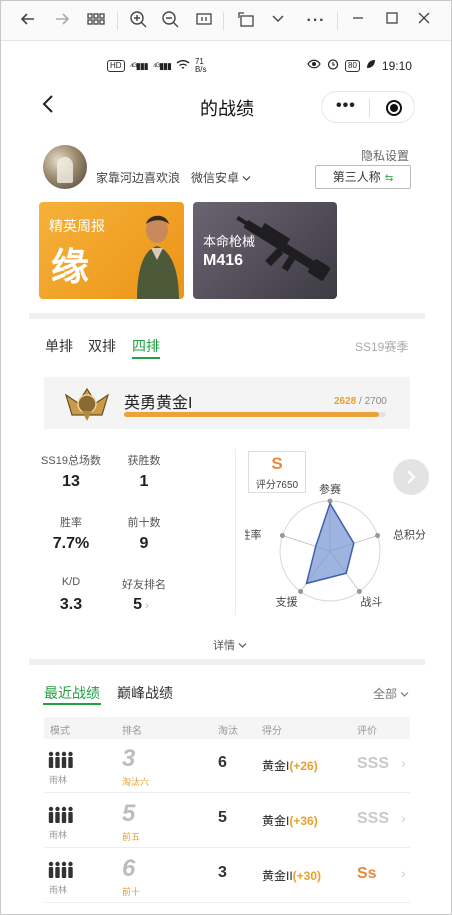 The width and height of the screenshot is (452, 915). What do you see at coordinates (77, 226) in the screenshot?
I see `weekly-report-label: 精英周报` at bounding box center [77, 226].